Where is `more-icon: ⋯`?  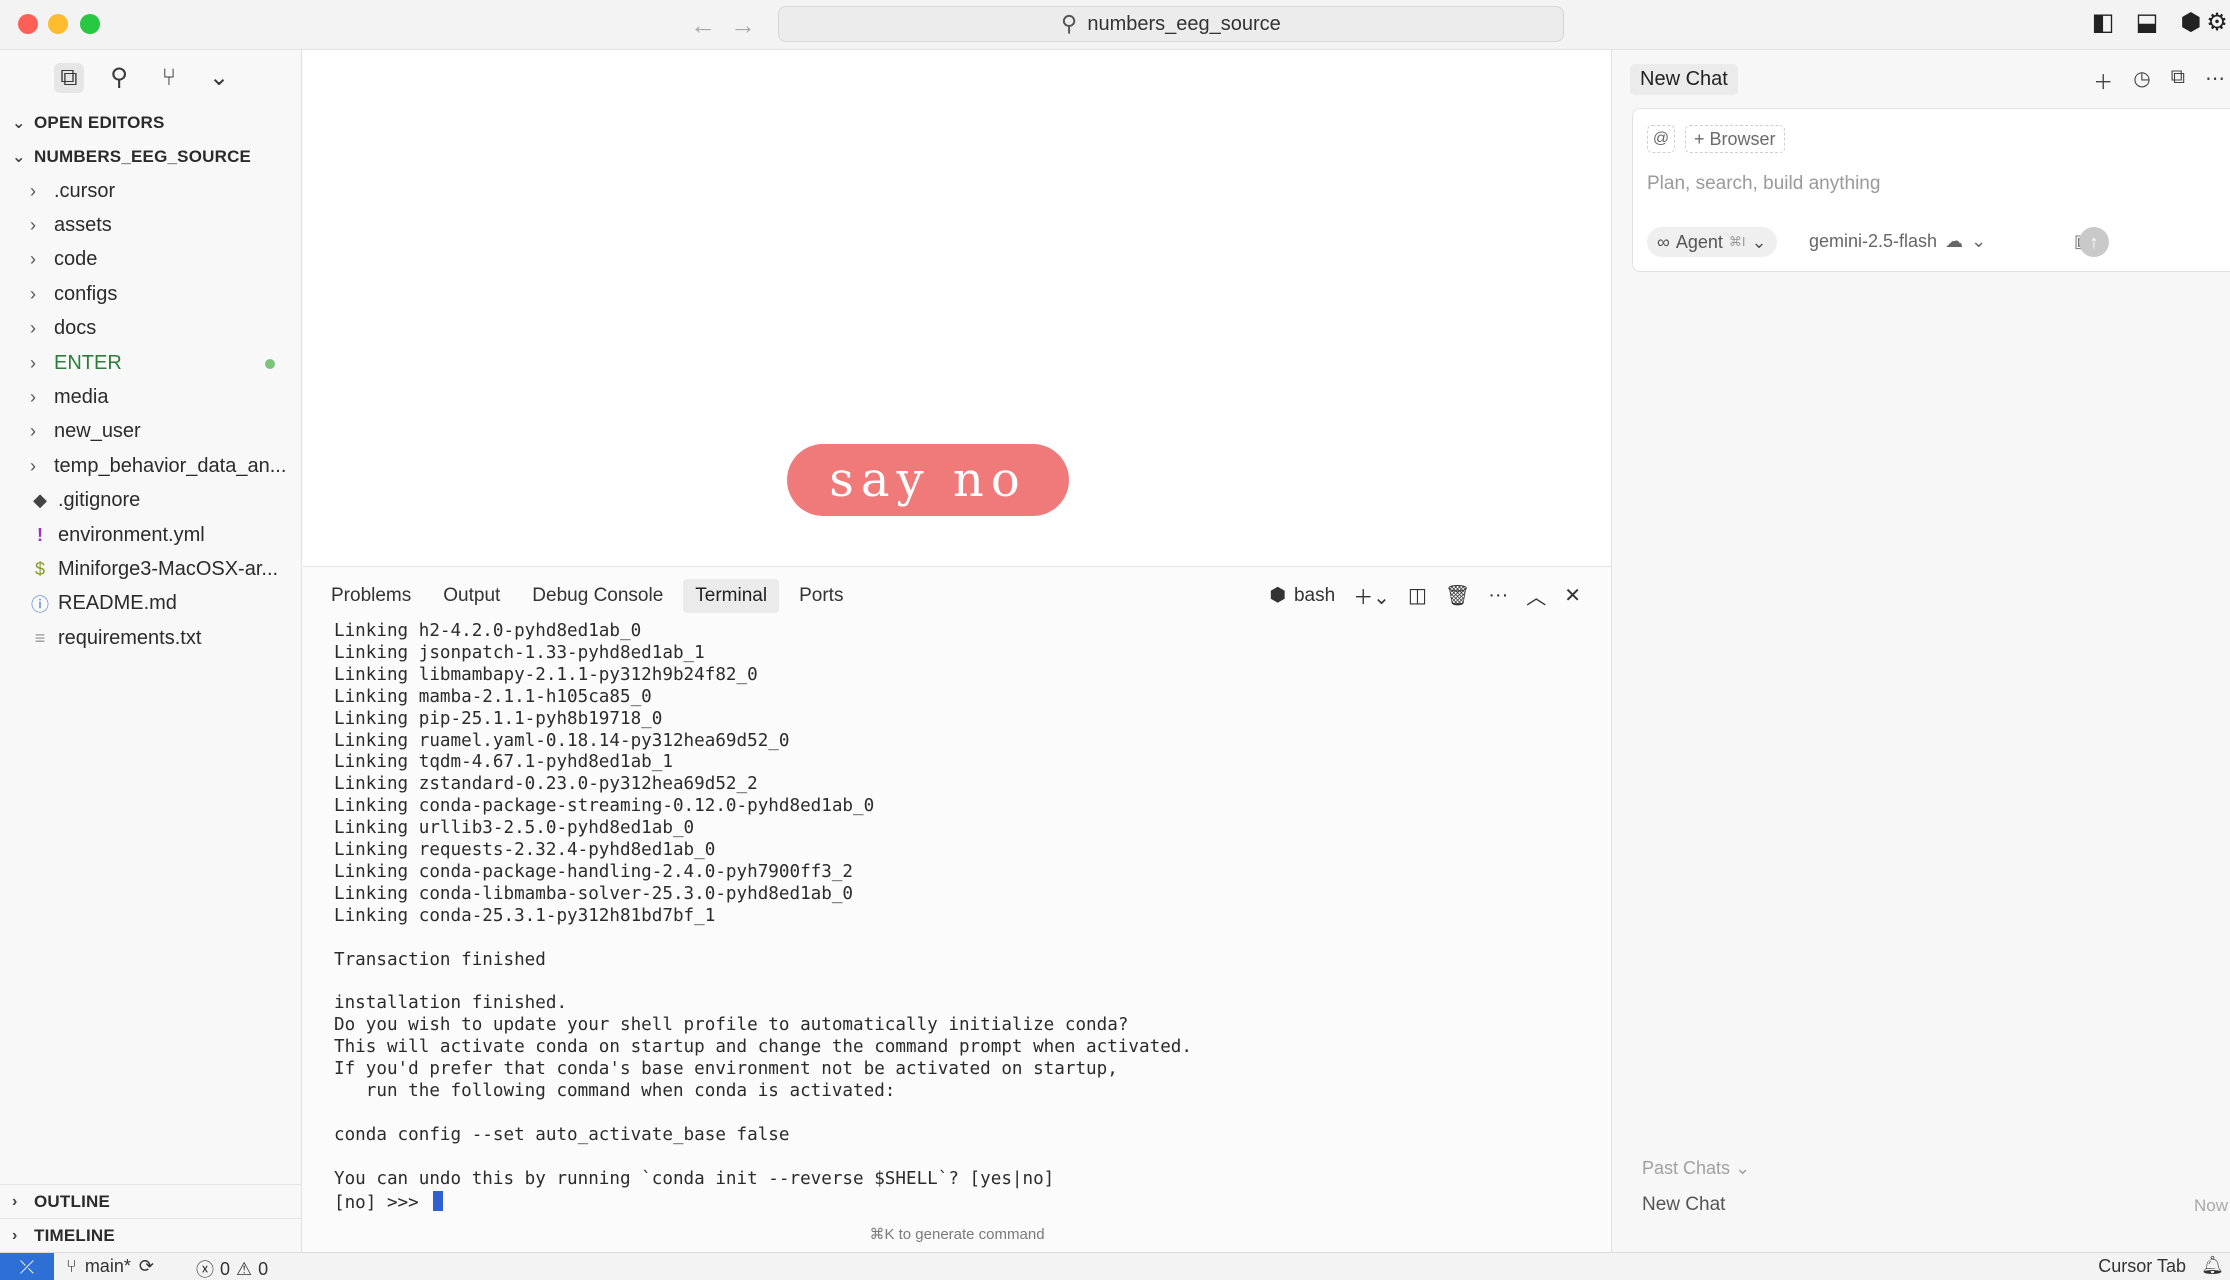 more-icon: ⋯ is located at coordinates (2215, 80).